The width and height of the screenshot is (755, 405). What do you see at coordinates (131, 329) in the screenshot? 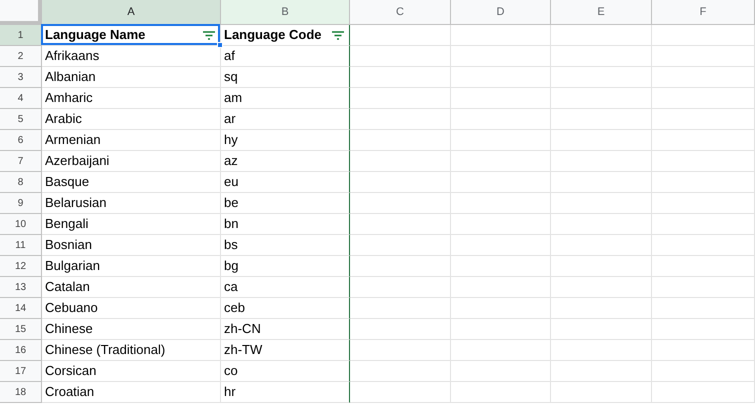
I see `table-cell: Chinese` at bounding box center [131, 329].